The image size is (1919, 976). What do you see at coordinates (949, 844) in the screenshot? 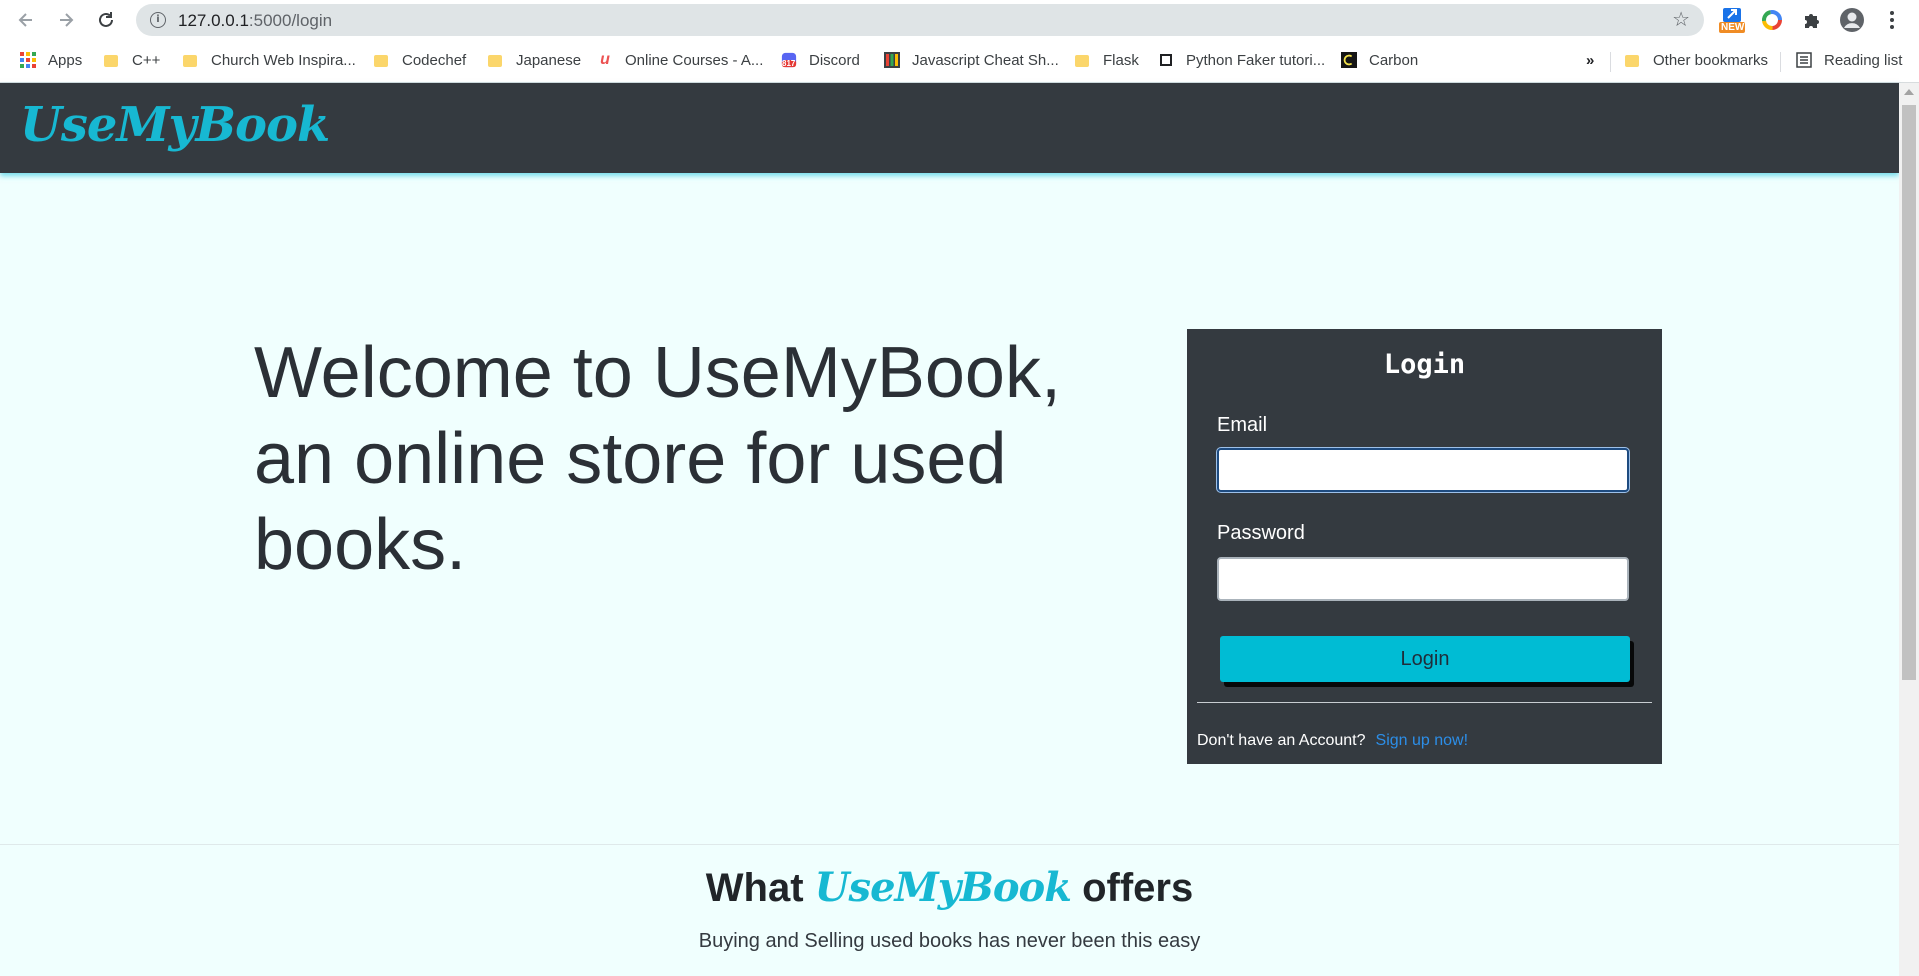
I see `section-divider` at bounding box center [949, 844].